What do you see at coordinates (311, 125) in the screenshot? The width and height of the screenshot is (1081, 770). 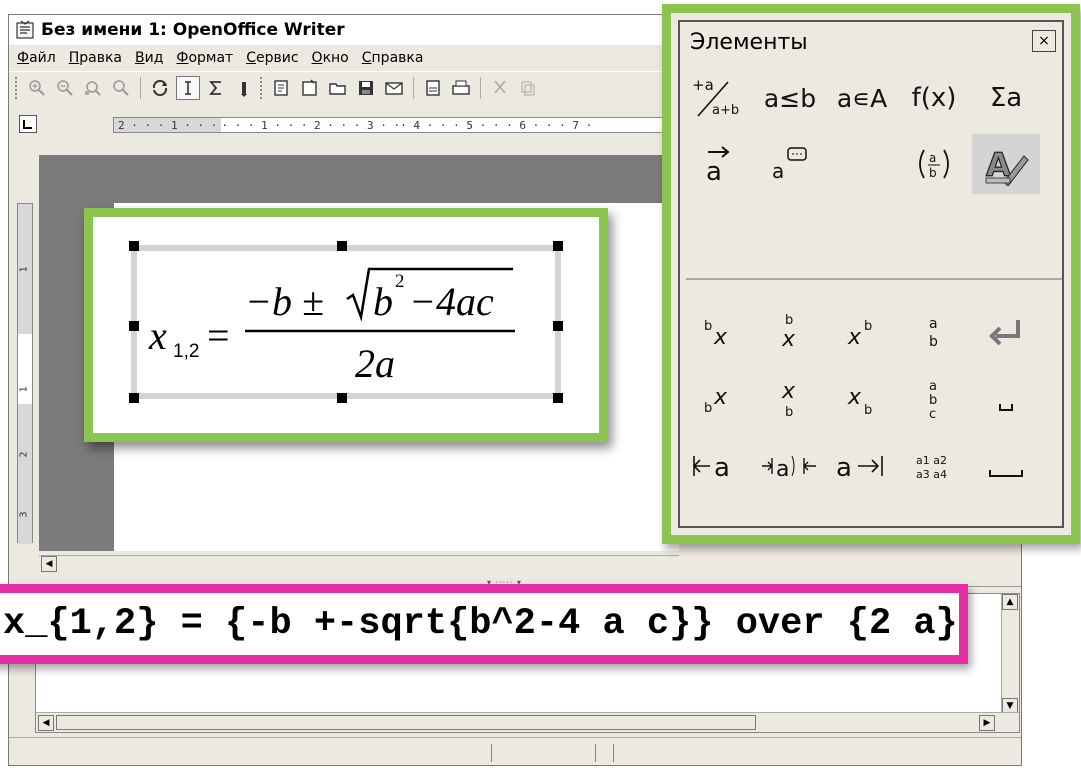 I see `ruler-main-scale: · · · 1 · · · 2 · · · 3 · ·` at bounding box center [311, 125].